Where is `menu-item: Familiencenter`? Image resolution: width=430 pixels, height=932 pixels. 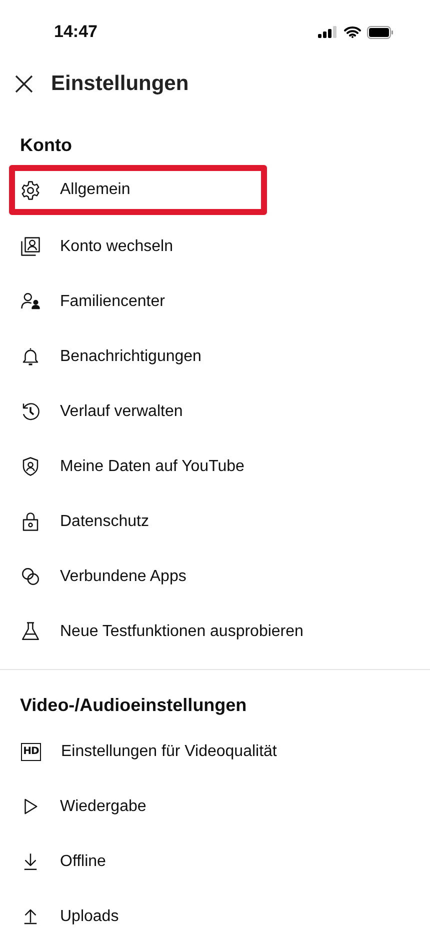
menu-item: Familiencenter is located at coordinates (215, 301).